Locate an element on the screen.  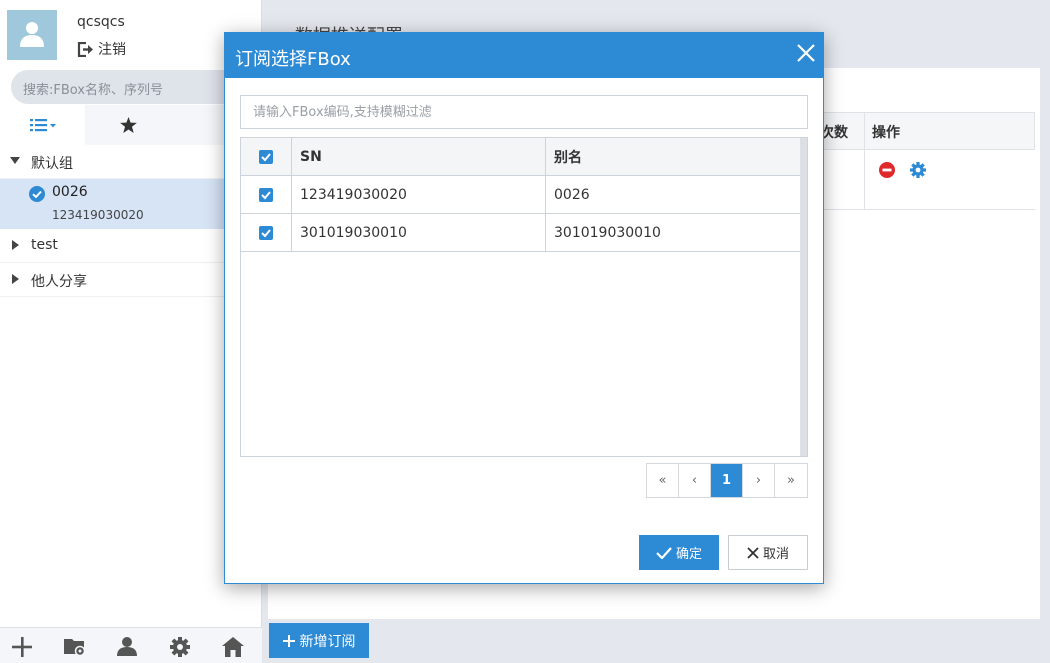
row-sn: 123419030020 is located at coordinates (419, 194).